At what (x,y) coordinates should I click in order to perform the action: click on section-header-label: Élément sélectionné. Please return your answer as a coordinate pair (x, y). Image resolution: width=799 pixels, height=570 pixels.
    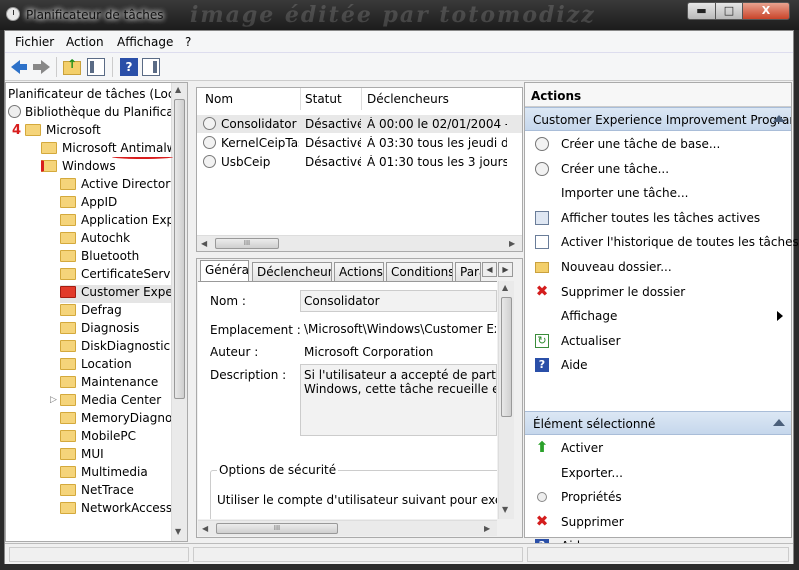
    Looking at the image, I should click on (594, 424).